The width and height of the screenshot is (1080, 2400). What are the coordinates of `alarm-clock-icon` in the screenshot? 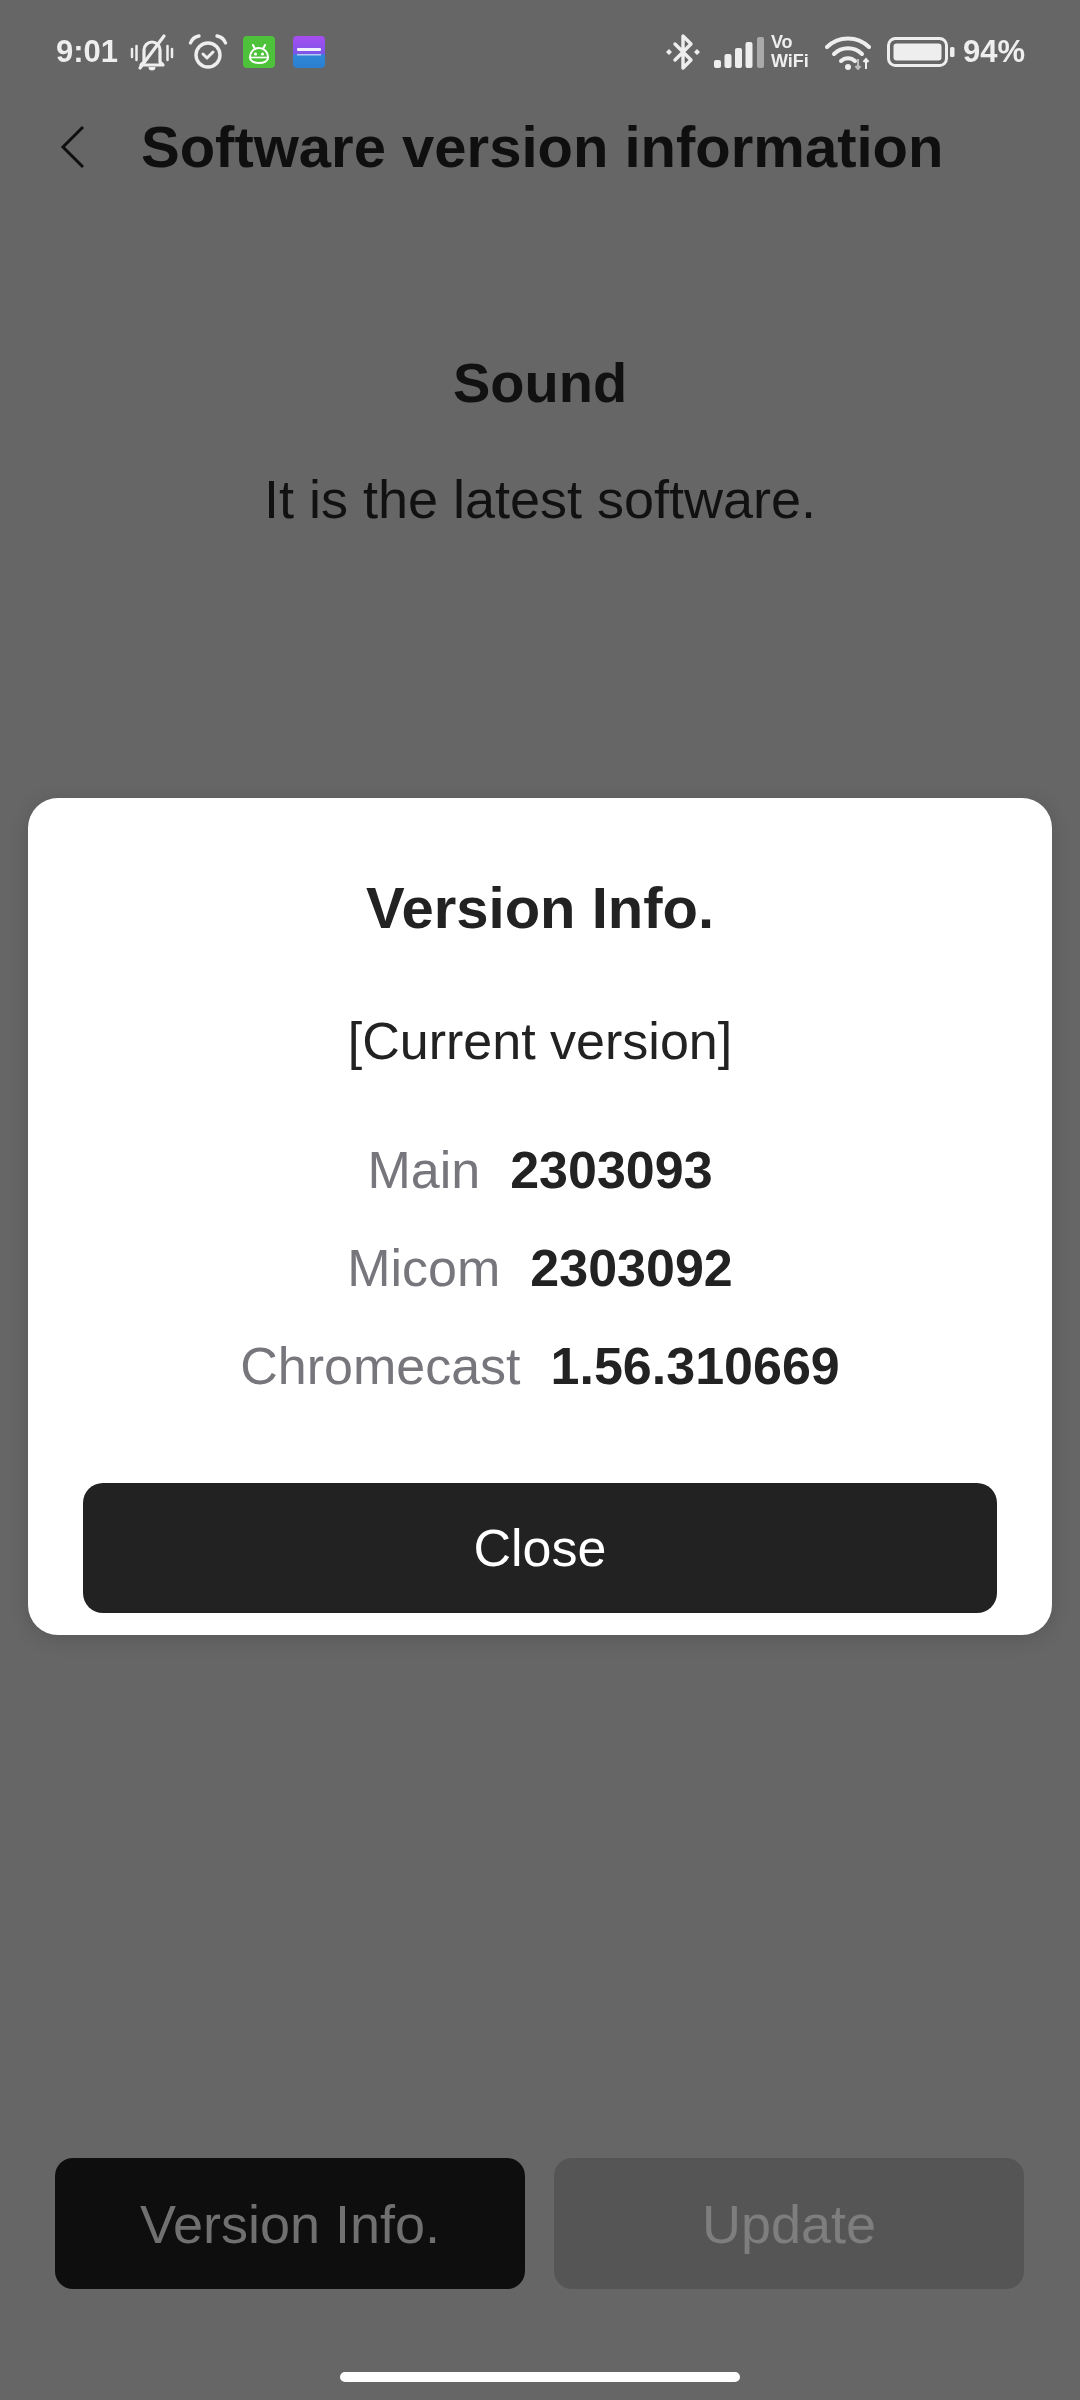 It's located at (208, 52).